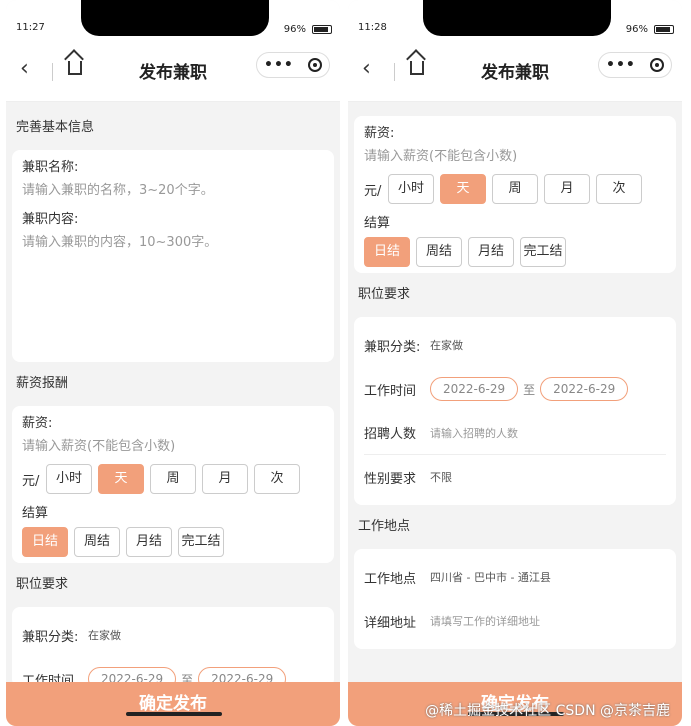 This screenshot has width=691, height=726. I want to click on status-time: 11:28, so click(372, 27).